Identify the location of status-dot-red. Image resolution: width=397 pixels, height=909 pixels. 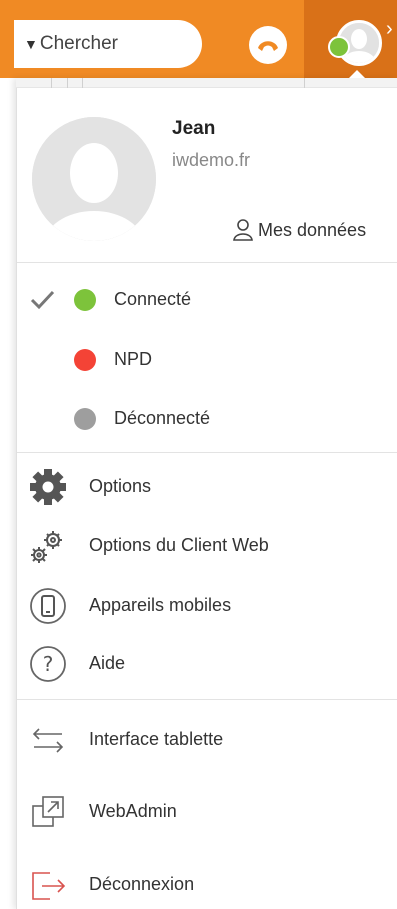
(85, 360).